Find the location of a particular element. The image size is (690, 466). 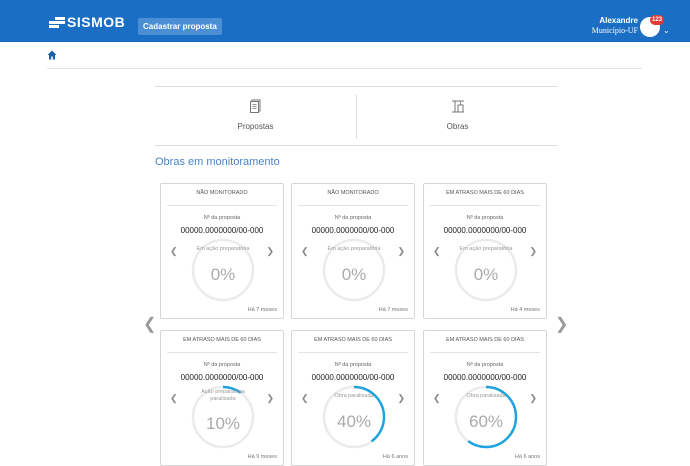

card-time-ago: Há 9 meses is located at coordinates (262, 457).